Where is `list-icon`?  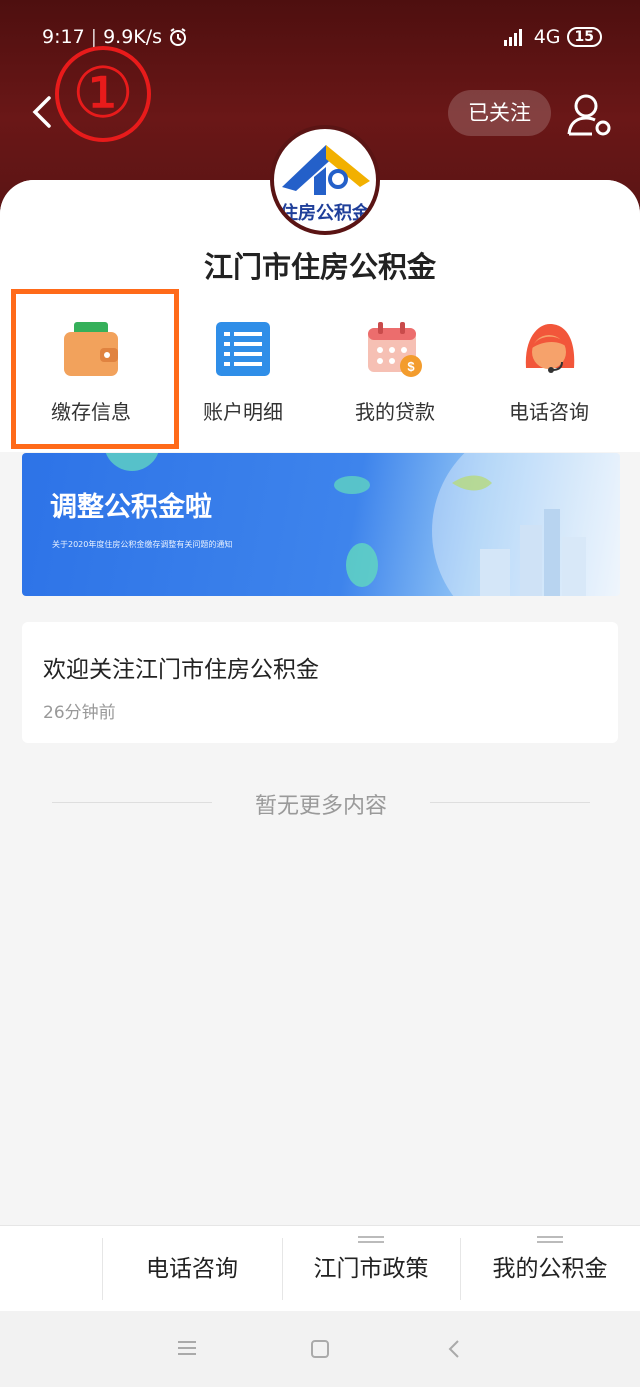 list-icon is located at coordinates (243, 349).